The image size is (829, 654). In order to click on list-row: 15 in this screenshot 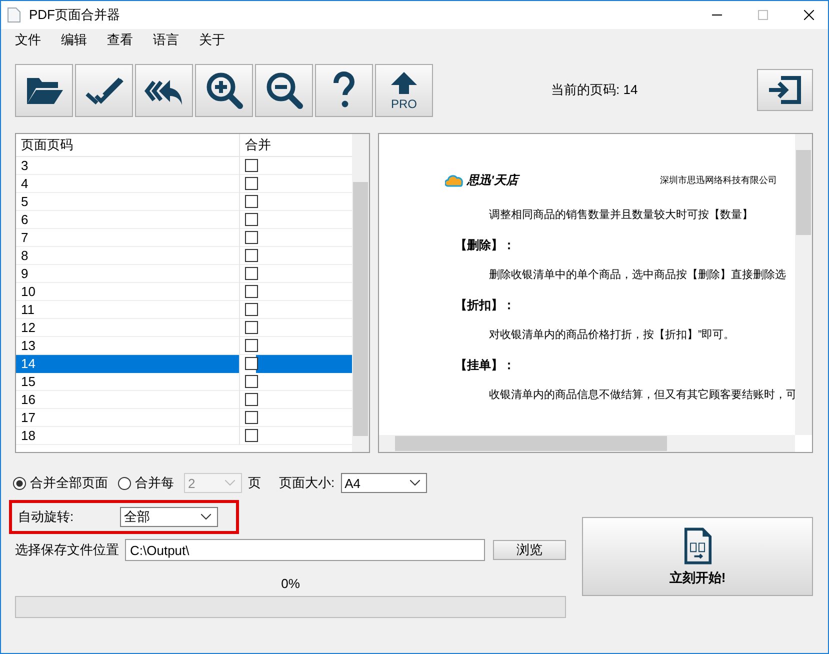, I will do `click(184, 382)`.